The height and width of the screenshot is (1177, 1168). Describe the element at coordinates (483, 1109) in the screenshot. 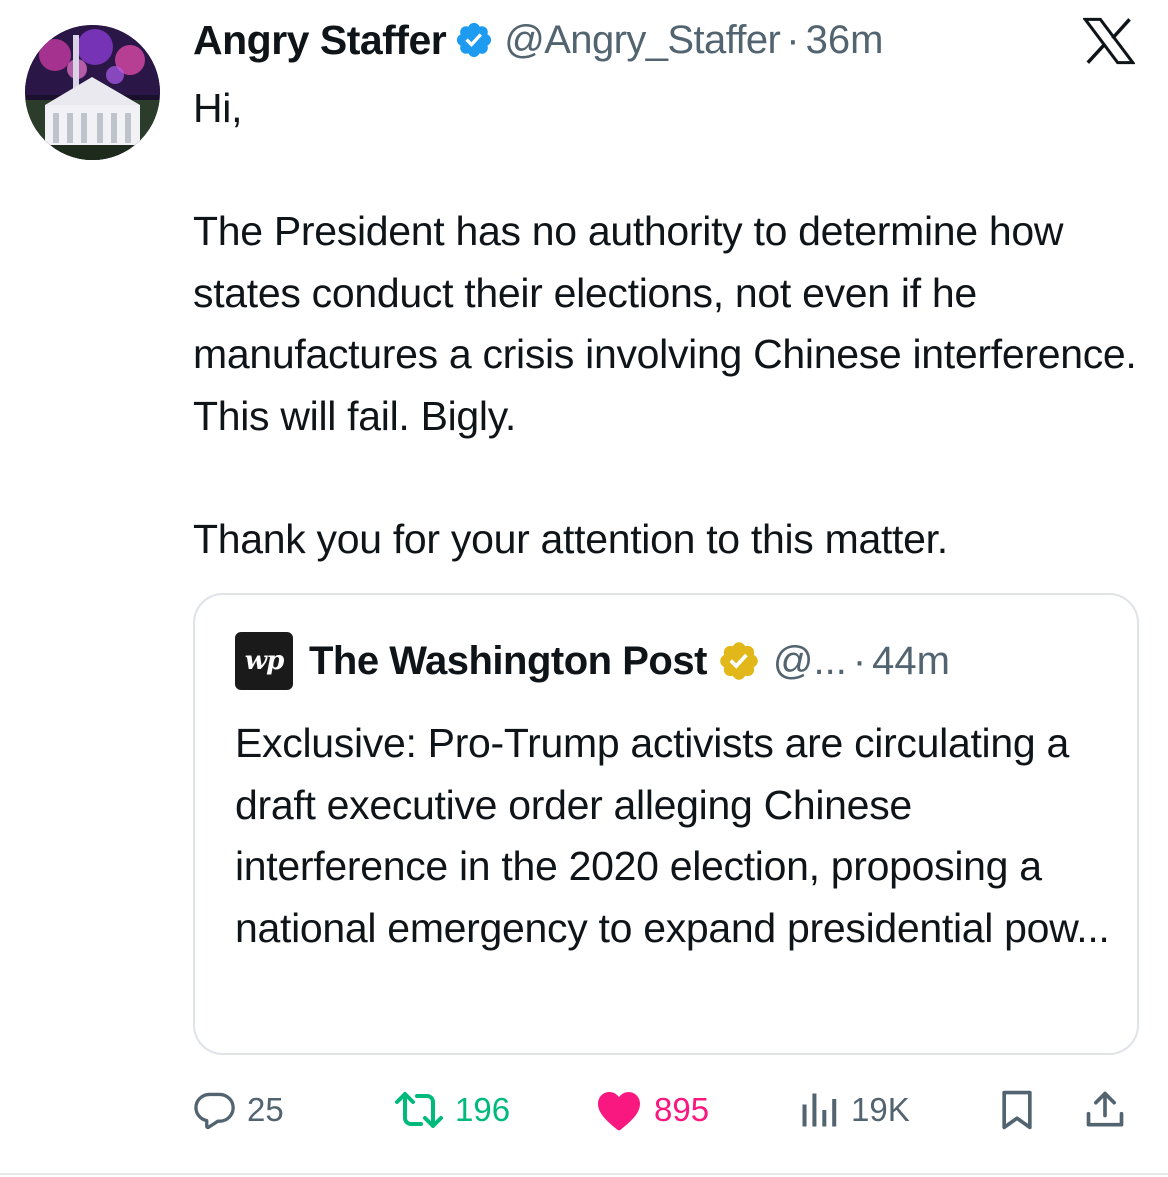

I see `repost-count: 196` at that location.